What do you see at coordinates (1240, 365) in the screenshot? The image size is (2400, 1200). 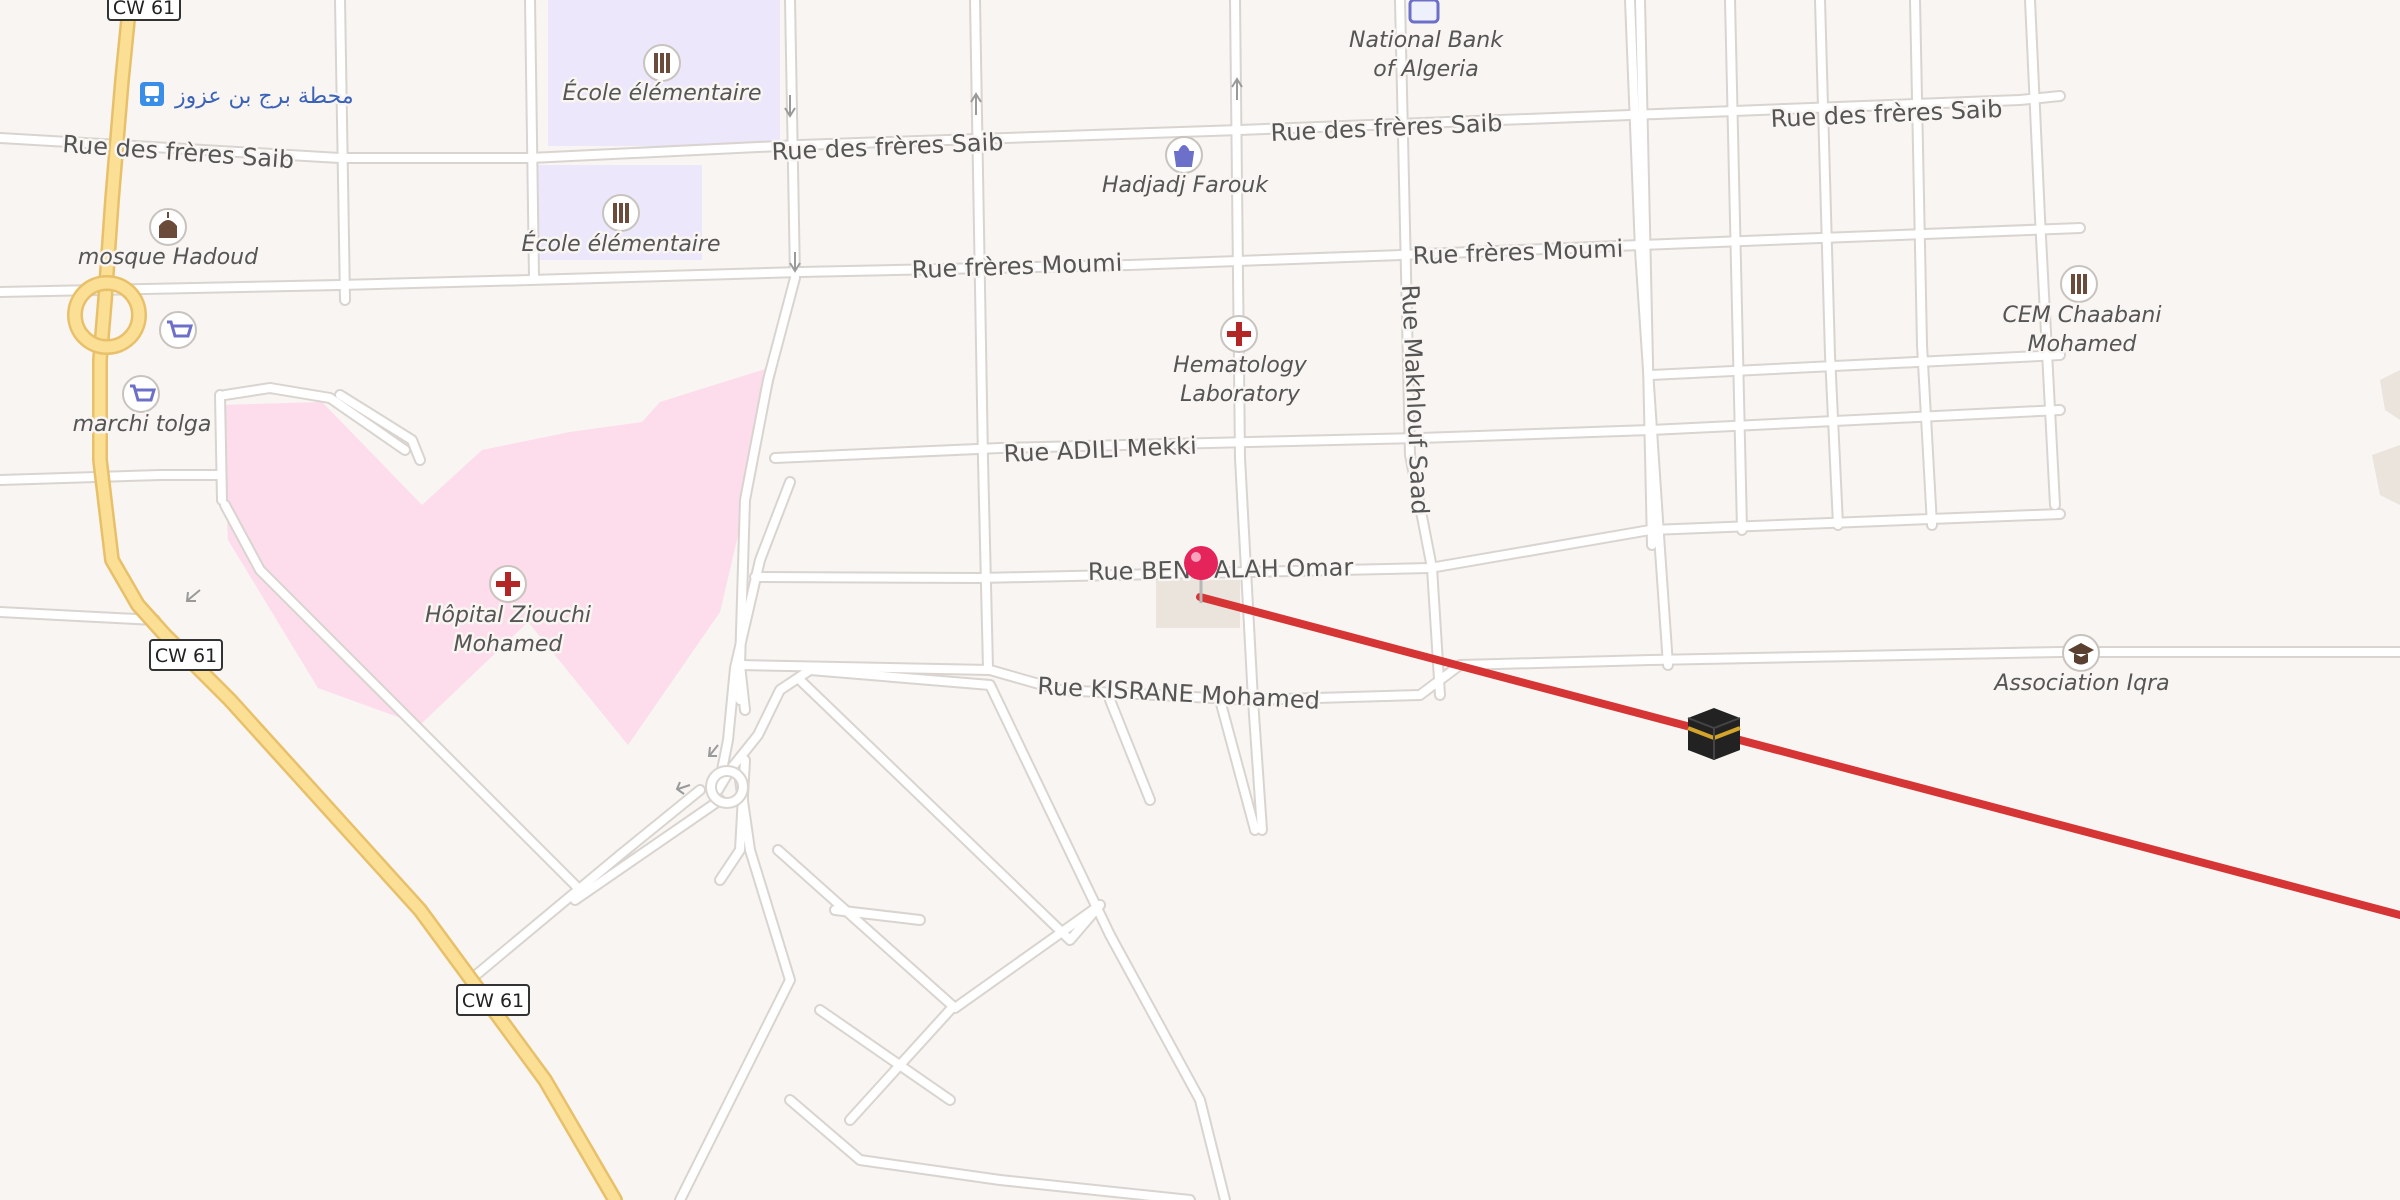 I see `poi-label: Hematology` at bounding box center [1240, 365].